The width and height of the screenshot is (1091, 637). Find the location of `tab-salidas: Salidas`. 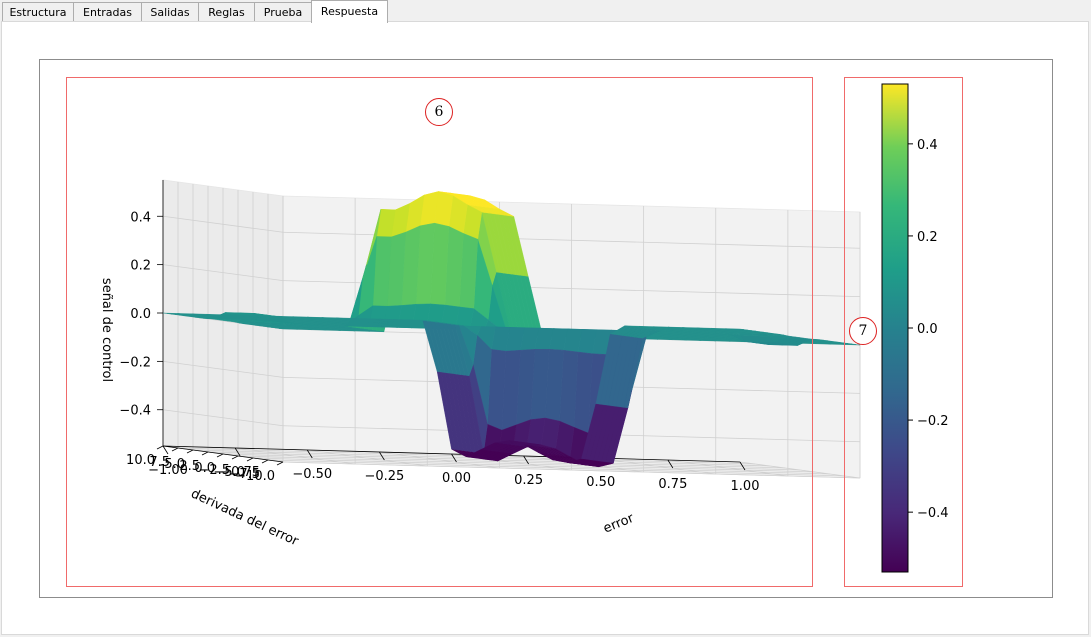

tab-salidas: Salidas is located at coordinates (170, 11).